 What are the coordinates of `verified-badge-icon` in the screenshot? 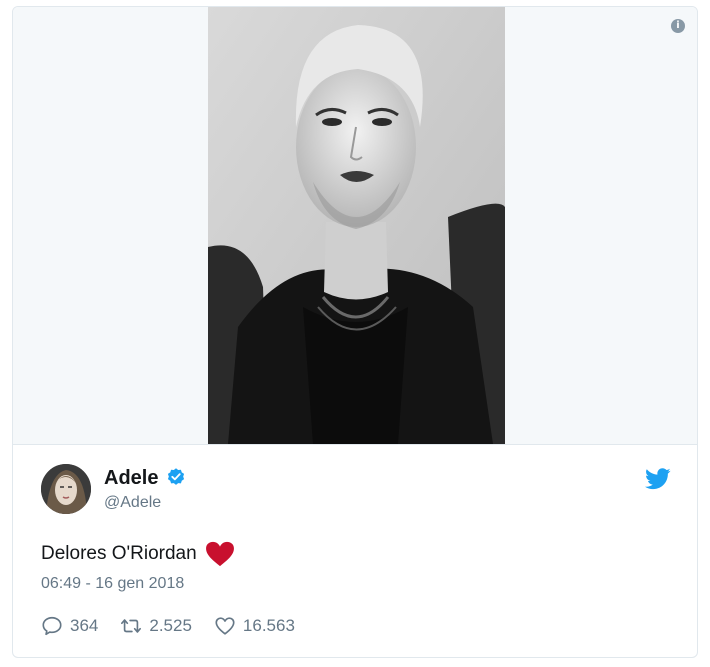 It's located at (176, 477).